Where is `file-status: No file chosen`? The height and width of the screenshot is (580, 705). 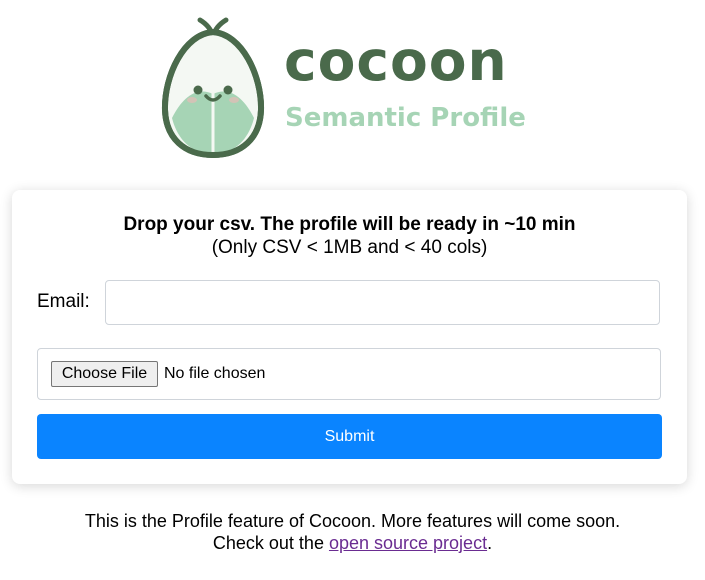 file-status: No file chosen is located at coordinates (215, 373).